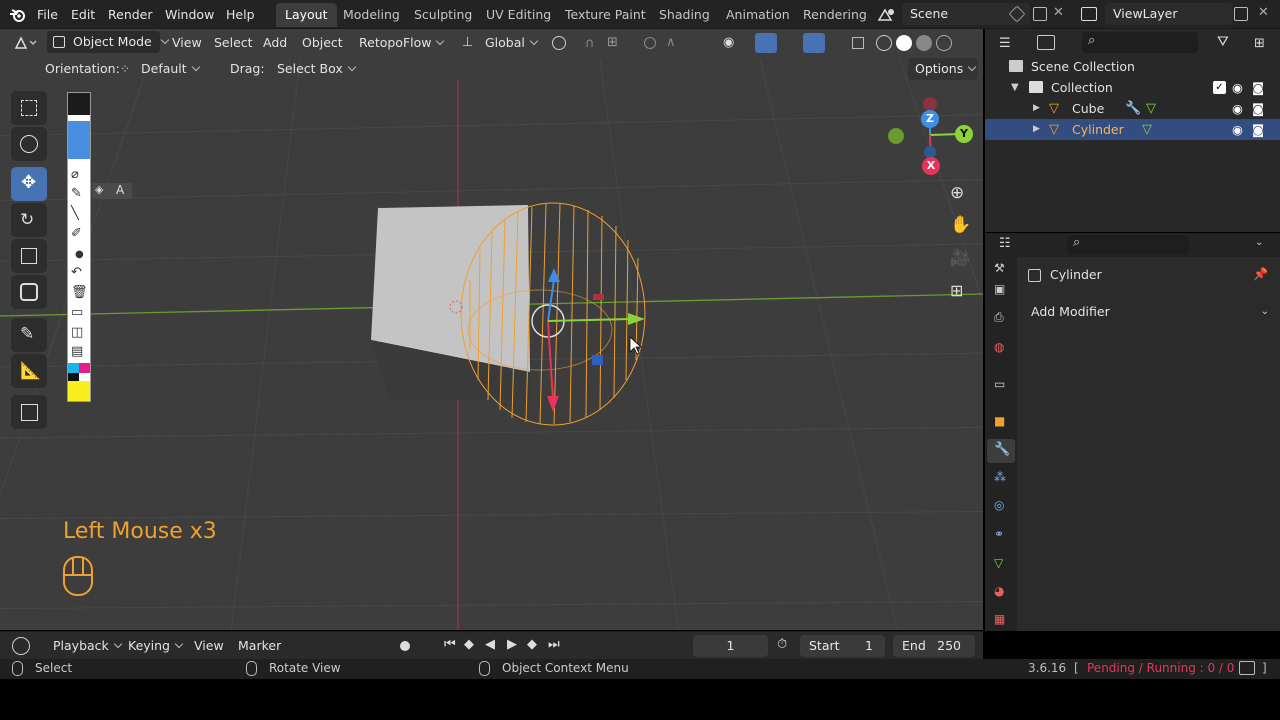 The height and width of the screenshot is (720, 1280). What do you see at coordinates (511, 42) in the screenshot?
I see `transform-orientation-dropdown: Global` at bounding box center [511, 42].